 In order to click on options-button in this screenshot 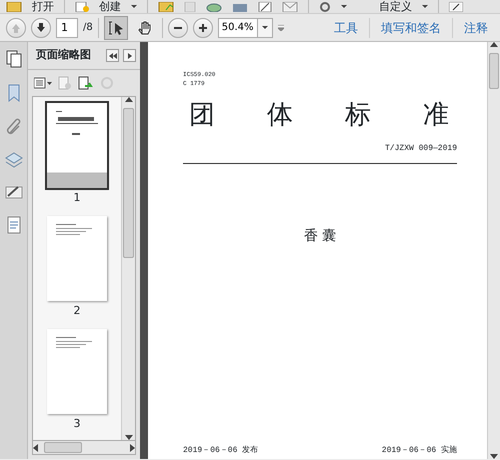, I will do `click(129, 55)`.